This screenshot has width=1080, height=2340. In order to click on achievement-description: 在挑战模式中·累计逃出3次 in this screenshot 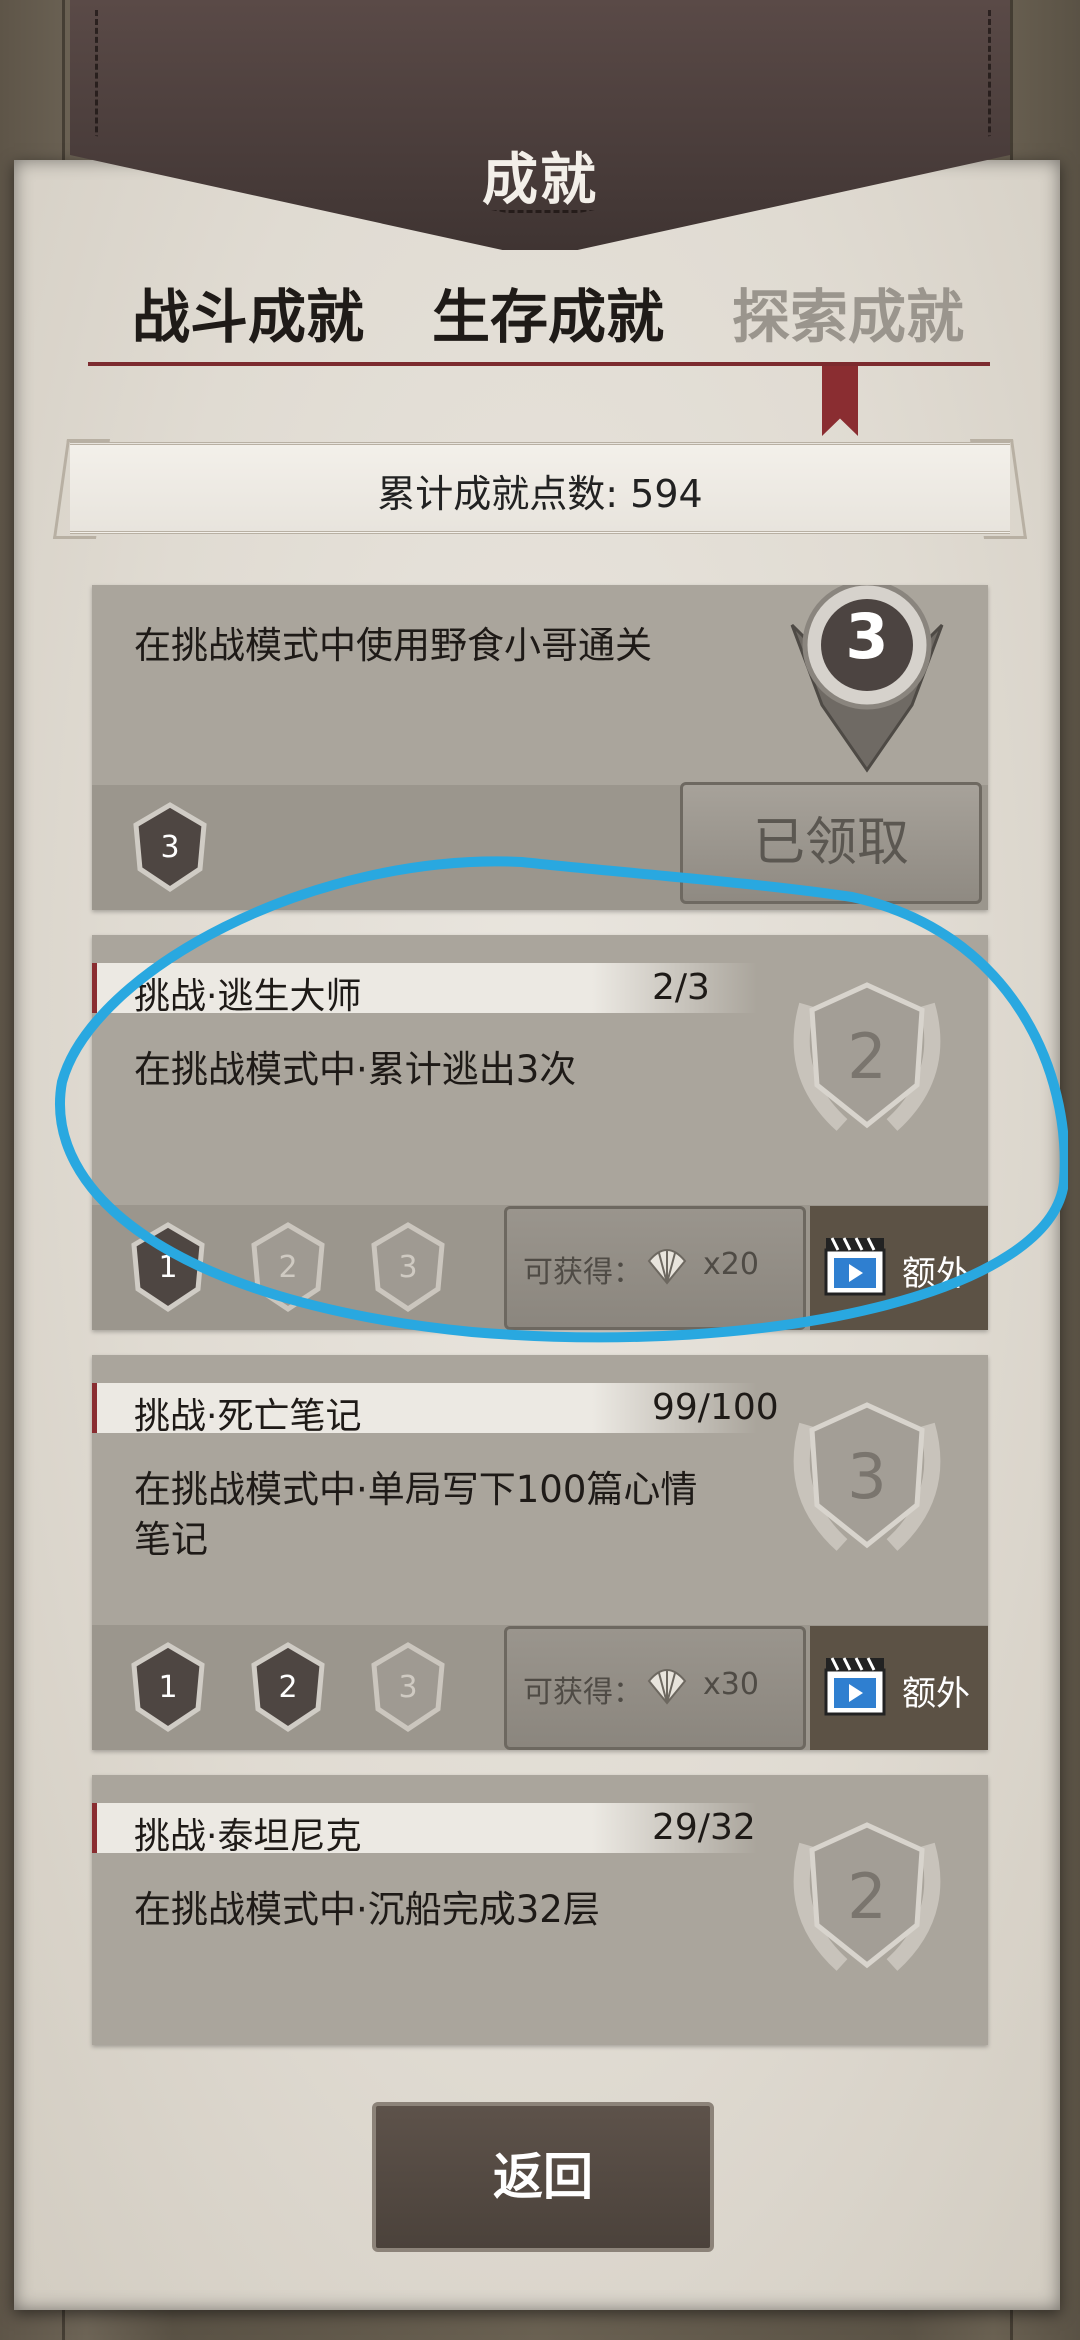, I will do `click(355, 1069)`.